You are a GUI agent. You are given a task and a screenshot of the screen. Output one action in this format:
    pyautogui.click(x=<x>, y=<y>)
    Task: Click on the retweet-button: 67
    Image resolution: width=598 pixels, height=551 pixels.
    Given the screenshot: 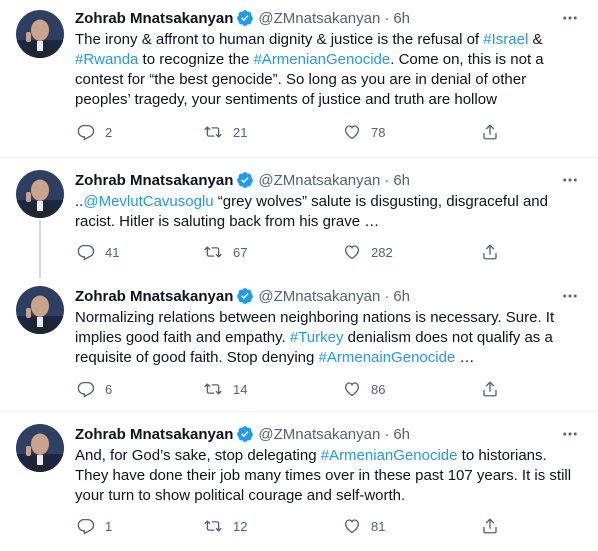 What is the action you would take?
    pyautogui.click(x=225, y=252)
    